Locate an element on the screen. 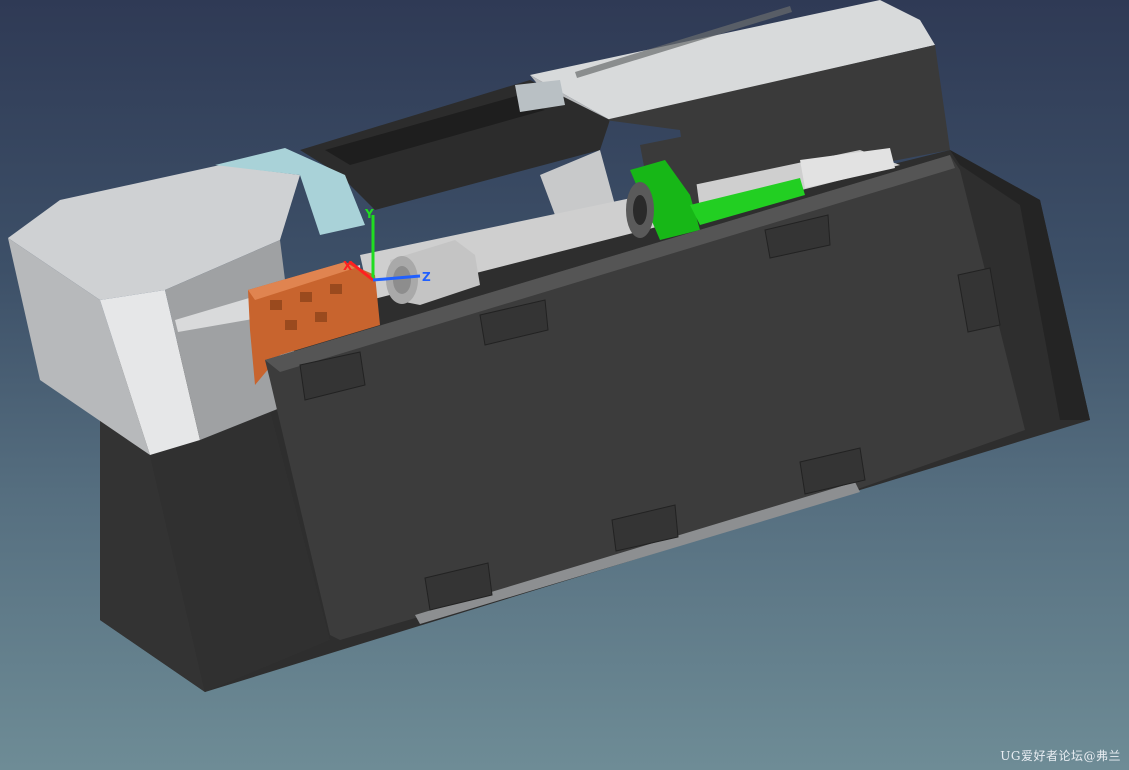 This screenshot has width=1129, height=770. watermark-text: UG爱好者论坛@弗兰 is located at coordinates (1060, 756).